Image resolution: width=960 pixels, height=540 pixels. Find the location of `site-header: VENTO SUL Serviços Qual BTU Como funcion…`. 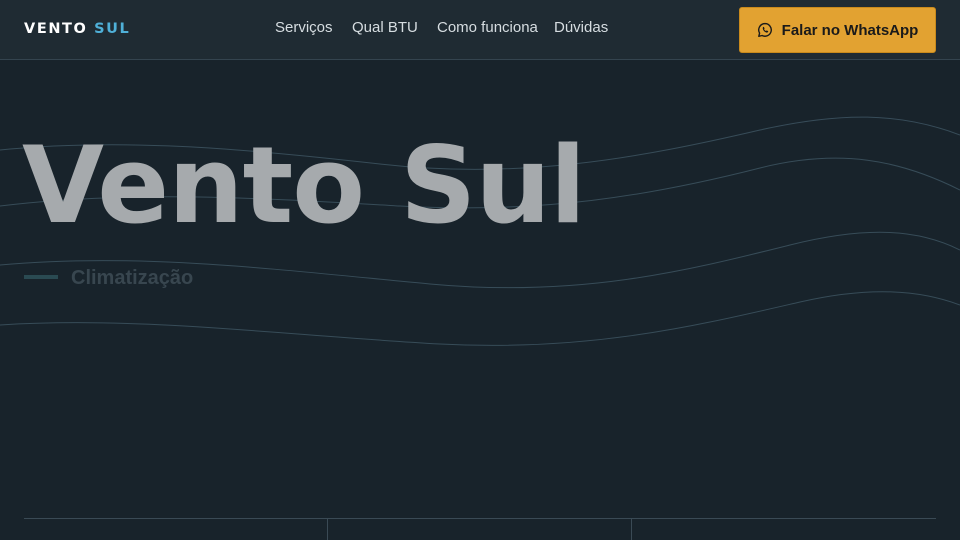

site-header: VENTO SUL Serviços Qual BTU Como funcion… is located at coordinates (480, 30).